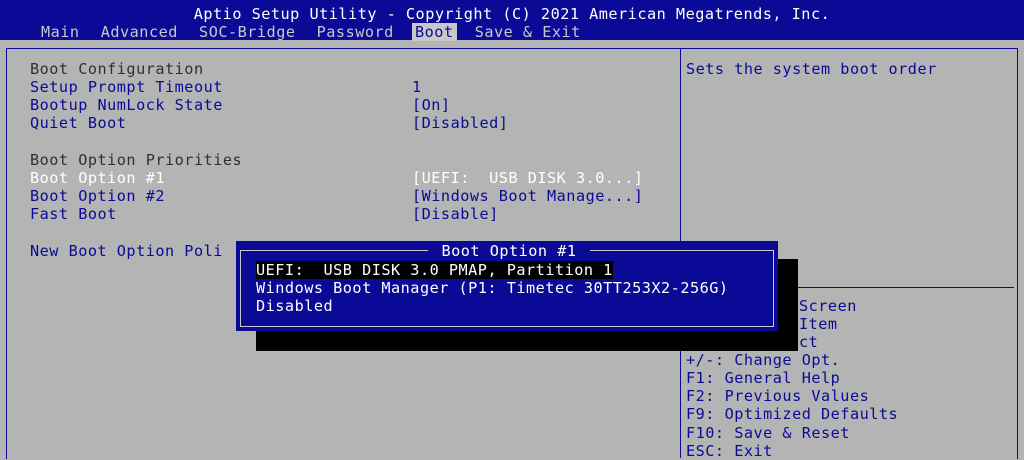 The width and height of the screenshot is (1024, 460). What do you see at coordinates (97, 196) in the screenshot?
I see `boot-option-2-label: Boot Option #2` at bounding box center [97, 196].